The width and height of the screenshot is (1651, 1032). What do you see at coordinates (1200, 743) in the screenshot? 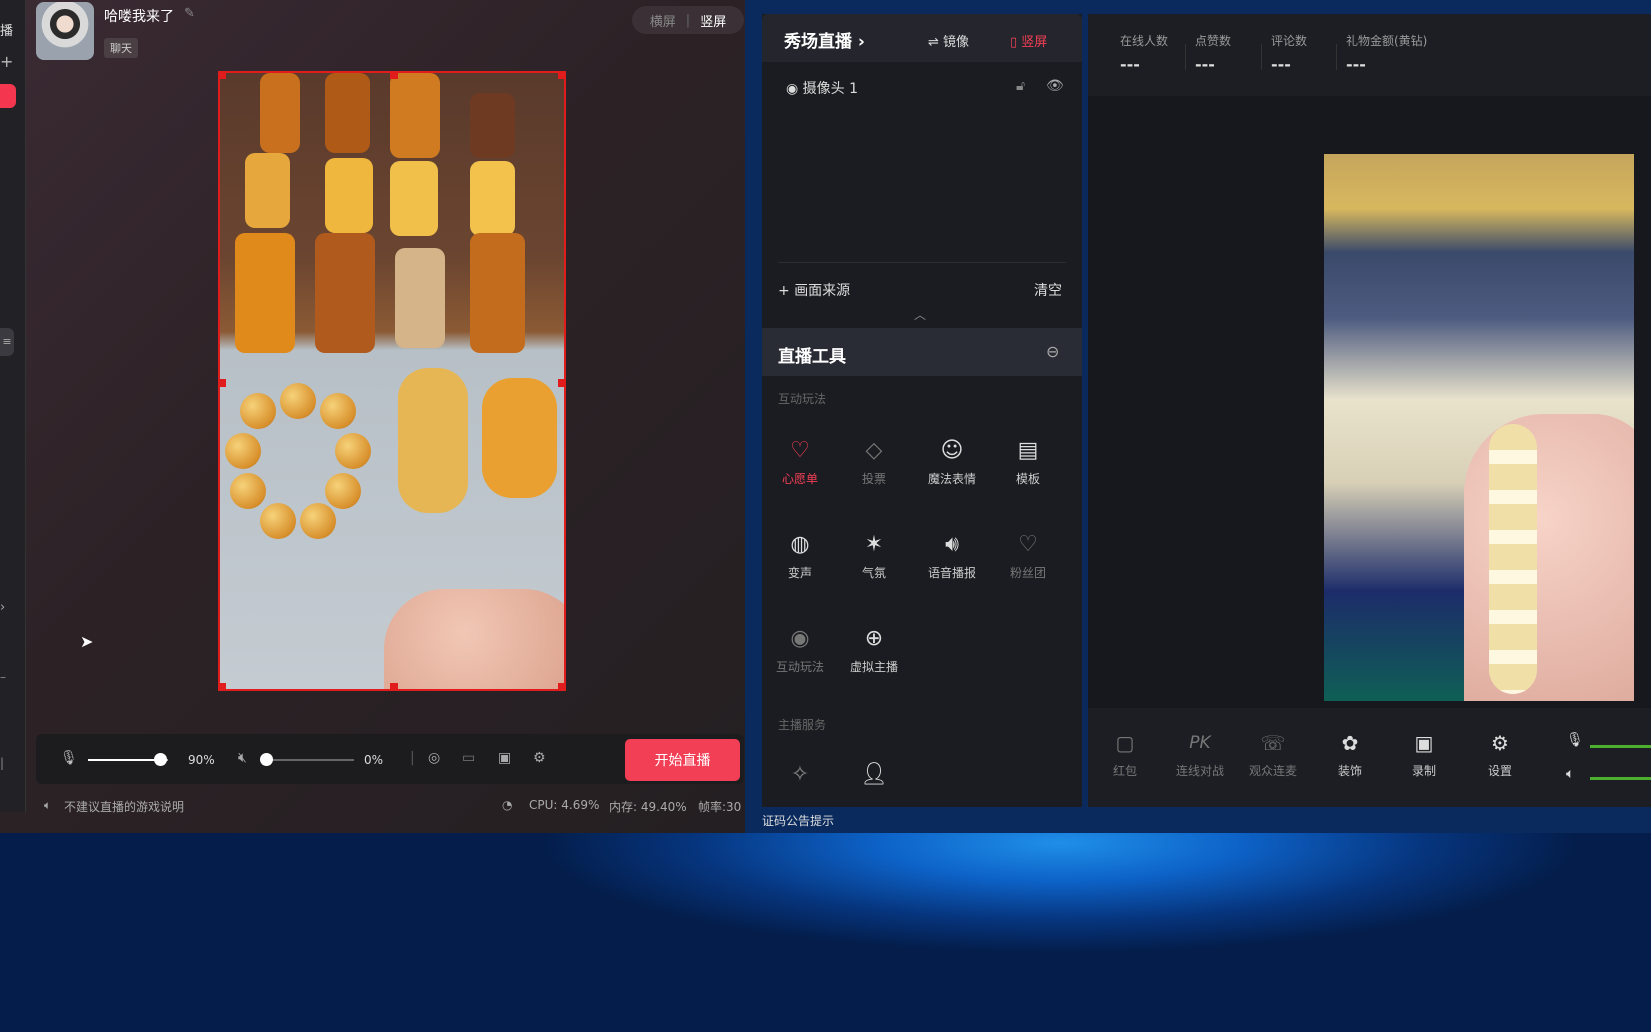
I see `pk-icon: PK` at bounding box center [1200, 743].